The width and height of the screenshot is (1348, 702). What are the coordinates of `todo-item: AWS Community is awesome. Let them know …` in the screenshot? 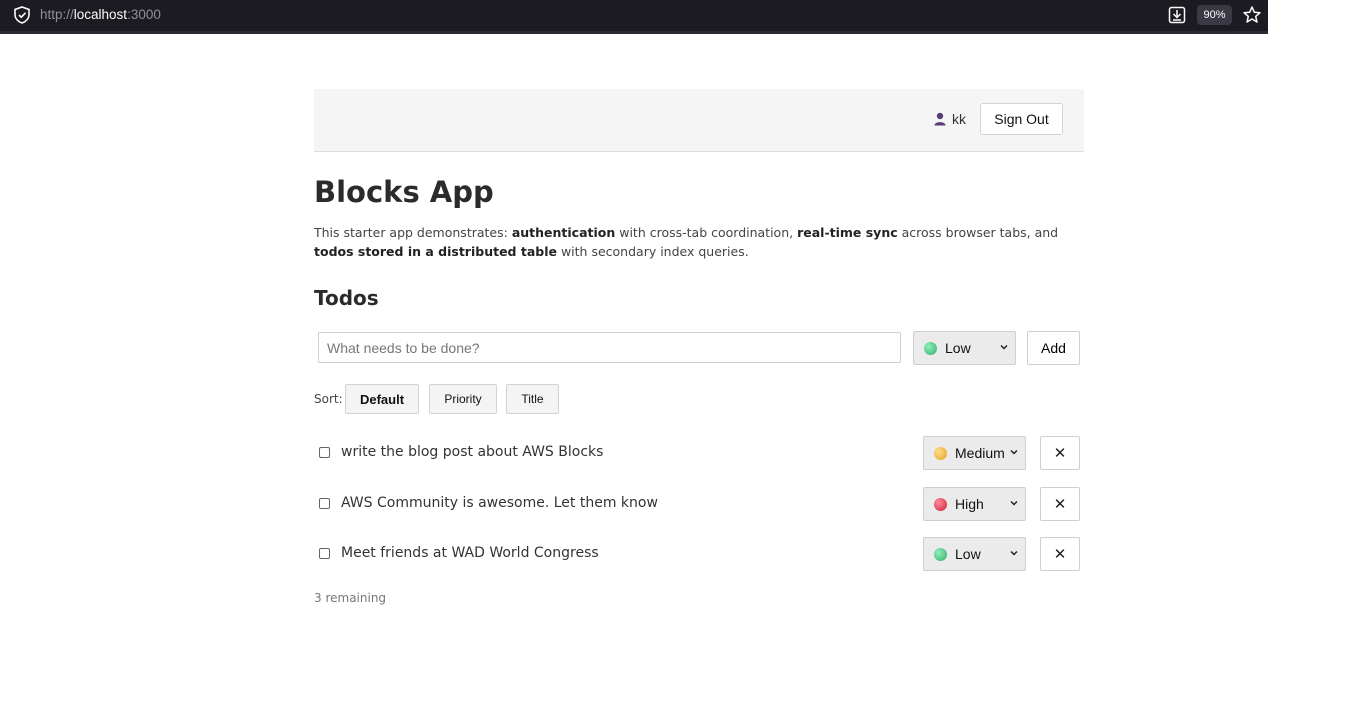 It's located at (699, 504).